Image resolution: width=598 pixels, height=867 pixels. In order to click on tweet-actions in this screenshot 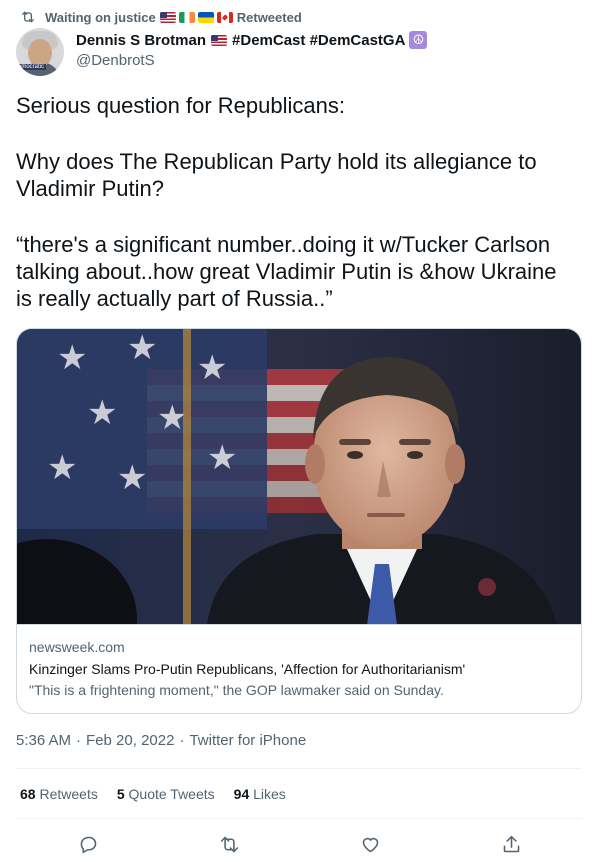, I will do `click(299, 844)`.